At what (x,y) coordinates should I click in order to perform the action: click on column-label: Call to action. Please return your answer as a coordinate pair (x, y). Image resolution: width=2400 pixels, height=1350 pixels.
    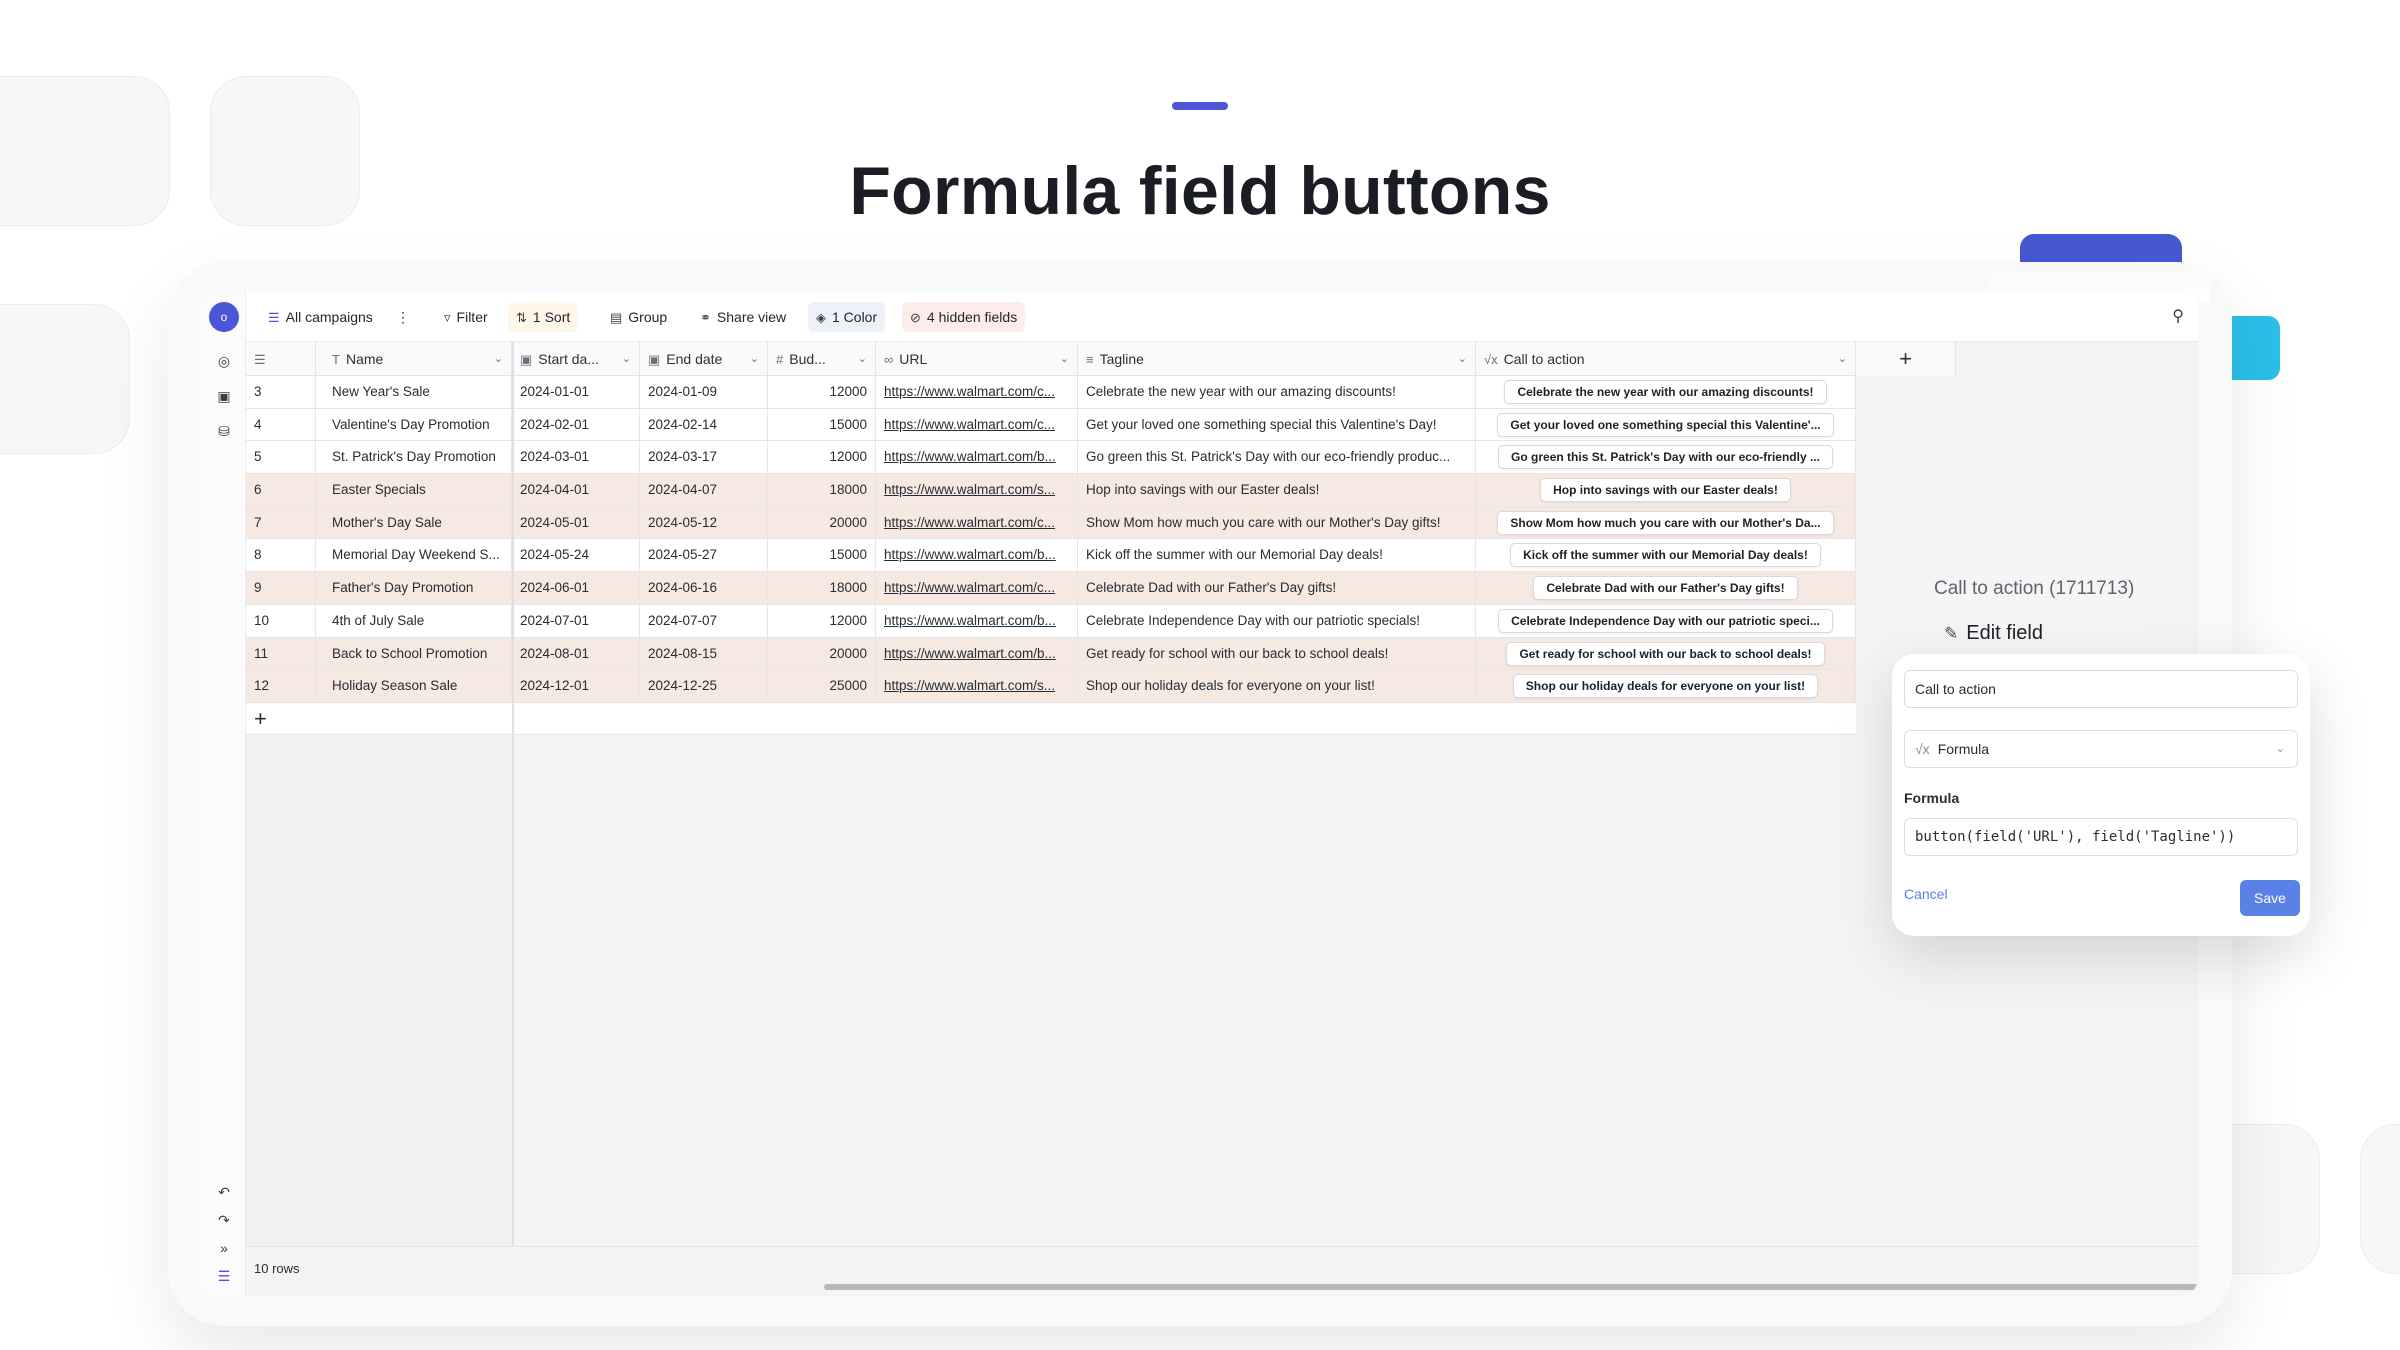
    Looking at the image, I should click on (1544, 359).